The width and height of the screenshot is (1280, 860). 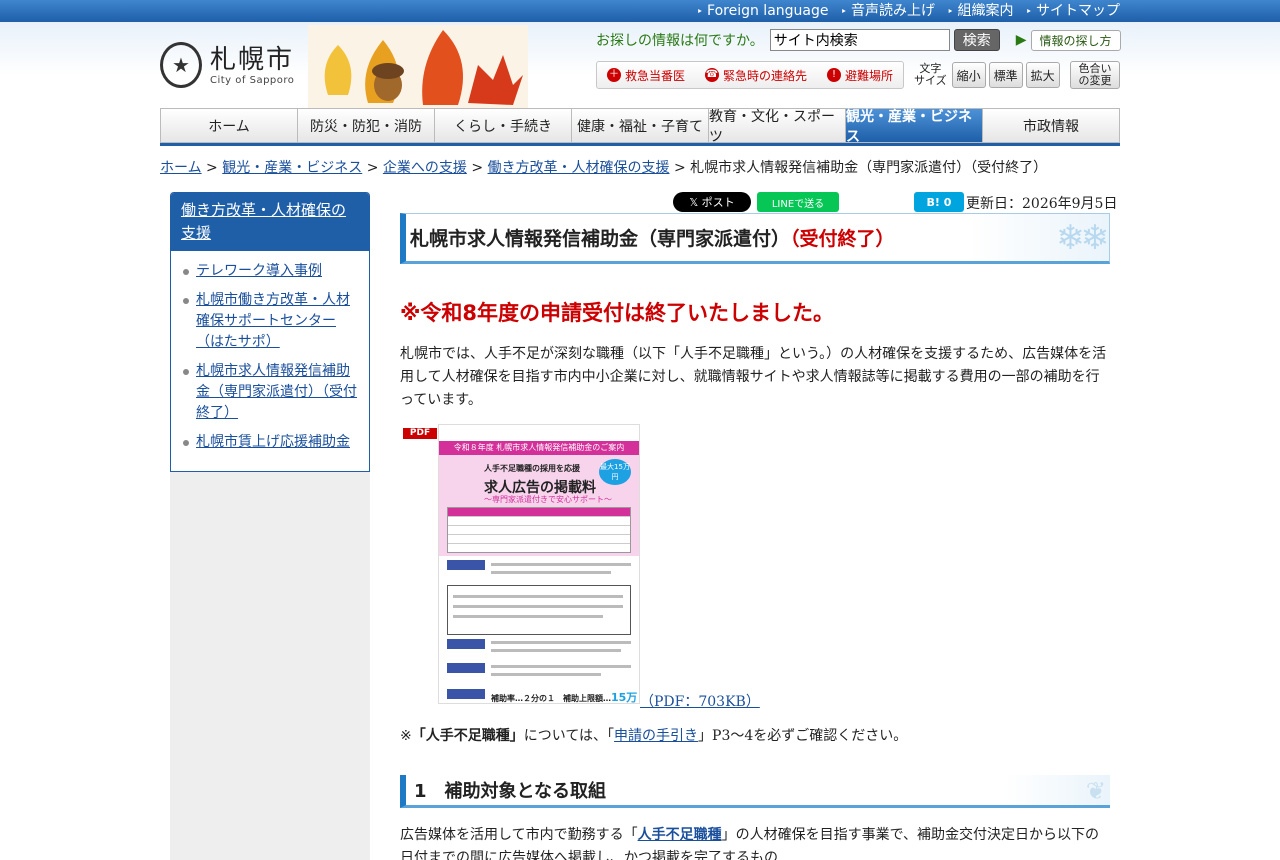 I want to click on sidebar-item-wage-subsidy-link: 札幌市賃上げ応援補助金, so click(x=273, y=442).